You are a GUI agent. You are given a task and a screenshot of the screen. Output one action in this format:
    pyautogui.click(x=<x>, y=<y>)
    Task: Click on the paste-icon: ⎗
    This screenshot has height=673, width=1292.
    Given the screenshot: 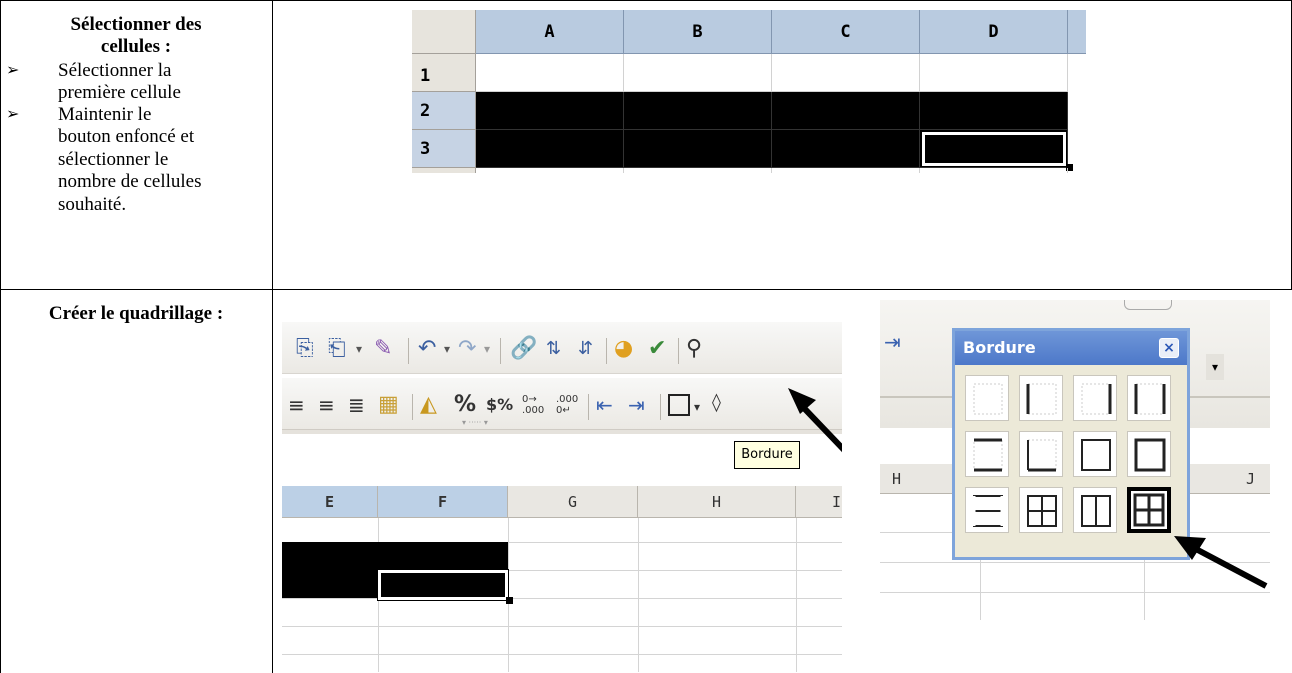 What is the action you would take?
    pyautogui.click(x=337, y=349)
    